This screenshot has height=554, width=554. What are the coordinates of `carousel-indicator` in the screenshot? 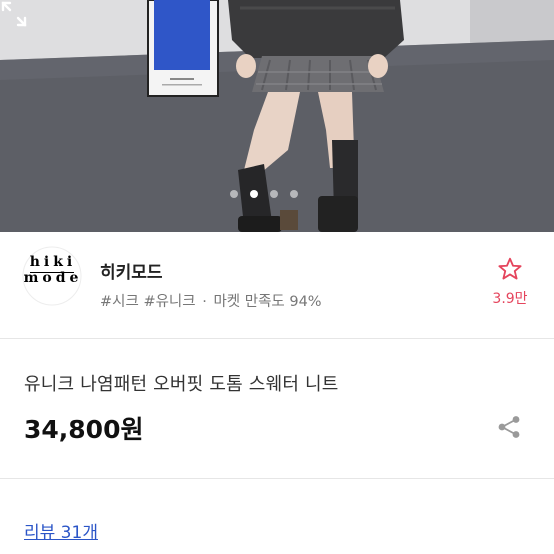 It's located at (264, 194).